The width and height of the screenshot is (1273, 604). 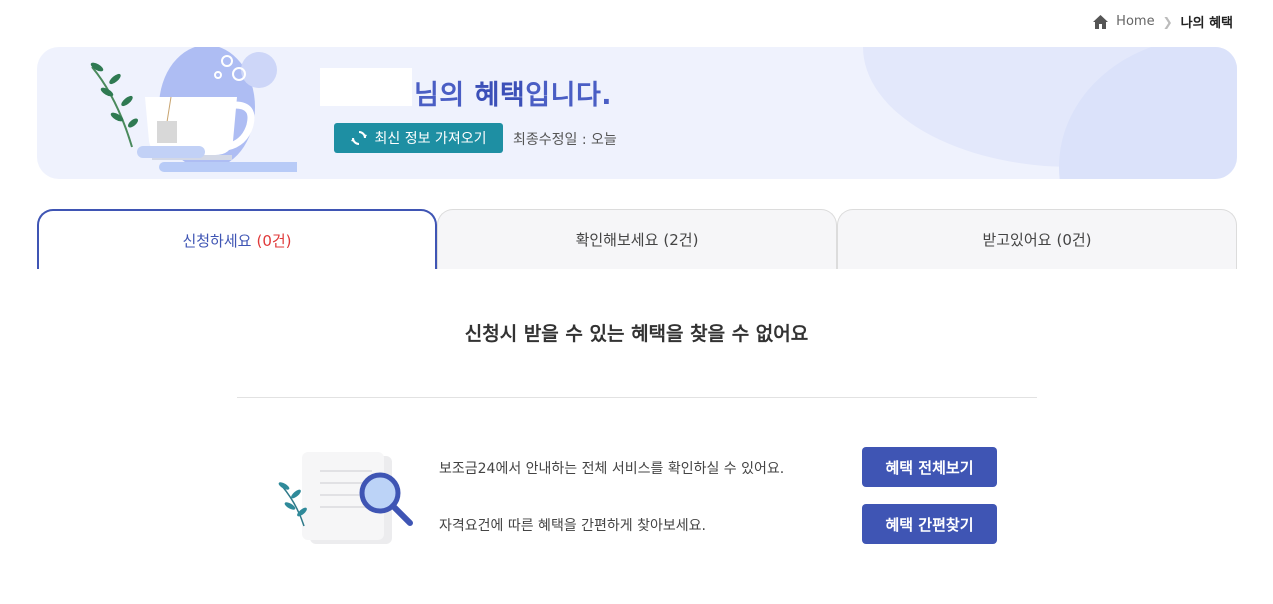 I want to click on tab-apply: 신청하세요 (0건), so click(x=237, y=240).